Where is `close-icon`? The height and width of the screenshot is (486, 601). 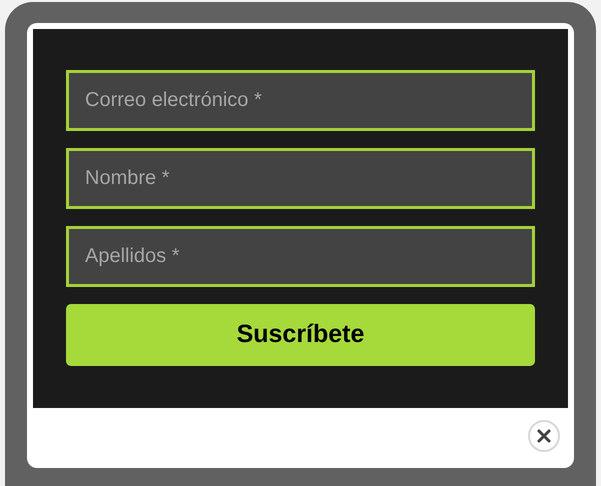 close-icon is located at coordinates (544, 436).